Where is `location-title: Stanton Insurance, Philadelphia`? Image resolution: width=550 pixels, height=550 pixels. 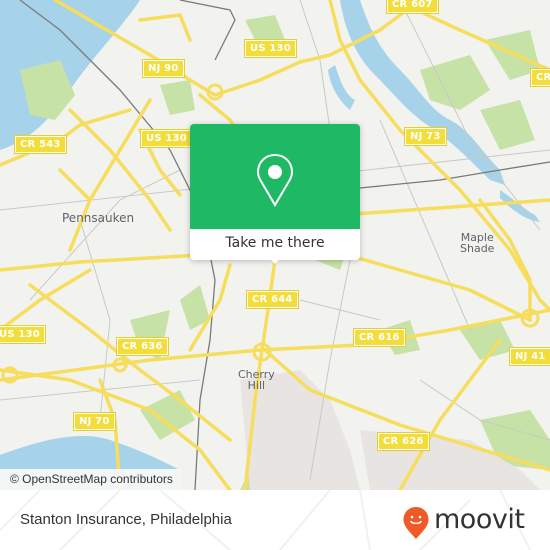 location-title: Stanton Insurance, Philadelphia is located at coordinates (126, 519).